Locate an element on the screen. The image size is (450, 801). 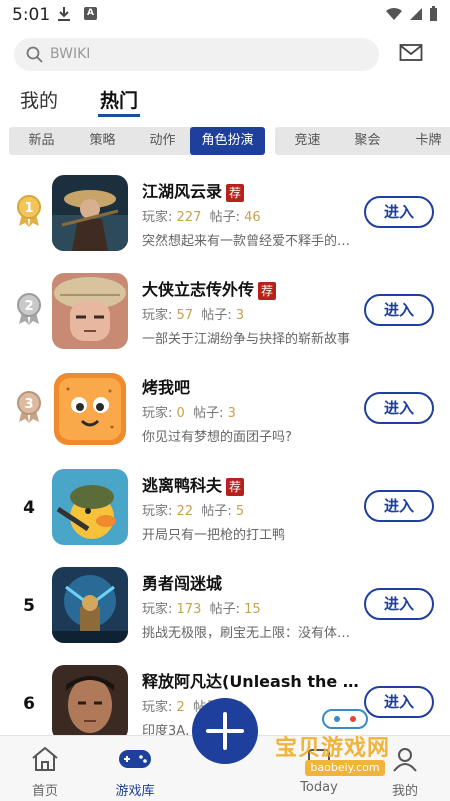
rank-number: 4 is located at coordinates (29, 508).